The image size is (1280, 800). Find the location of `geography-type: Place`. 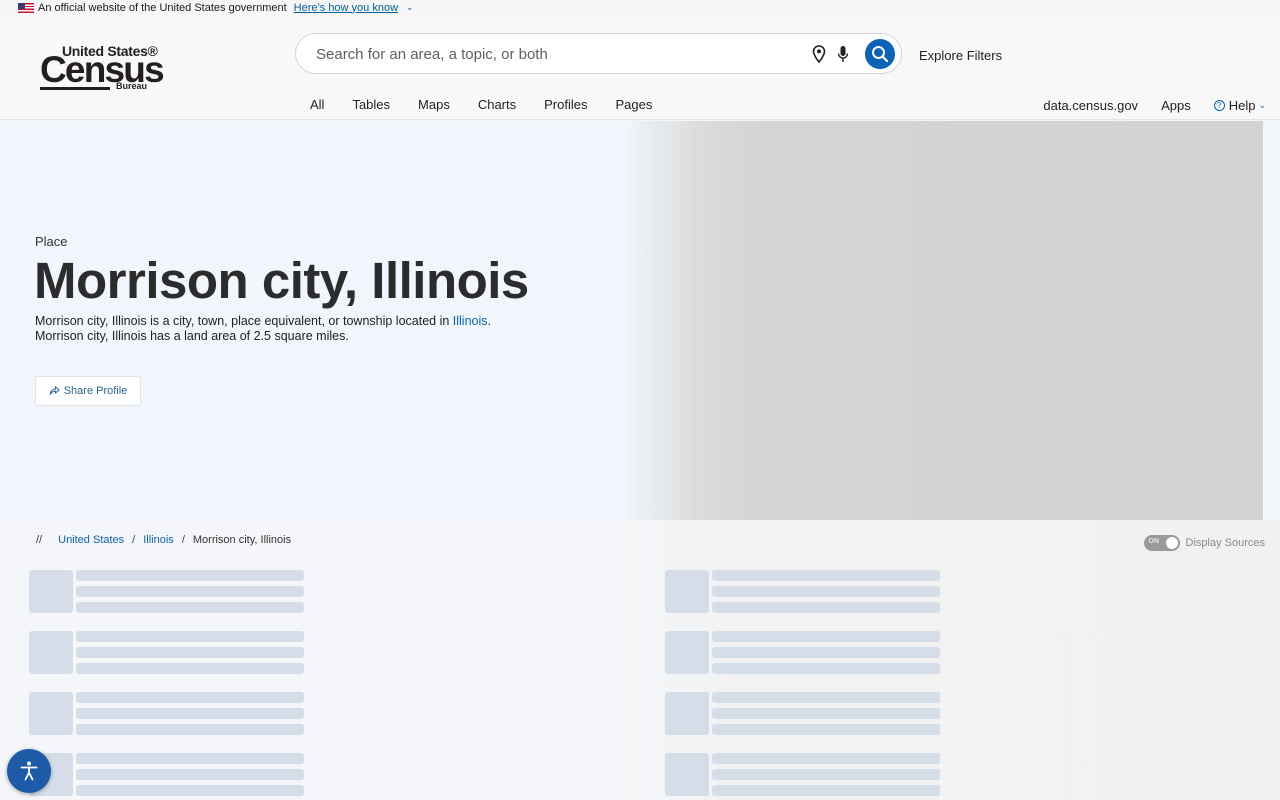

geography-type: Place is located at coordinates (51, 241).